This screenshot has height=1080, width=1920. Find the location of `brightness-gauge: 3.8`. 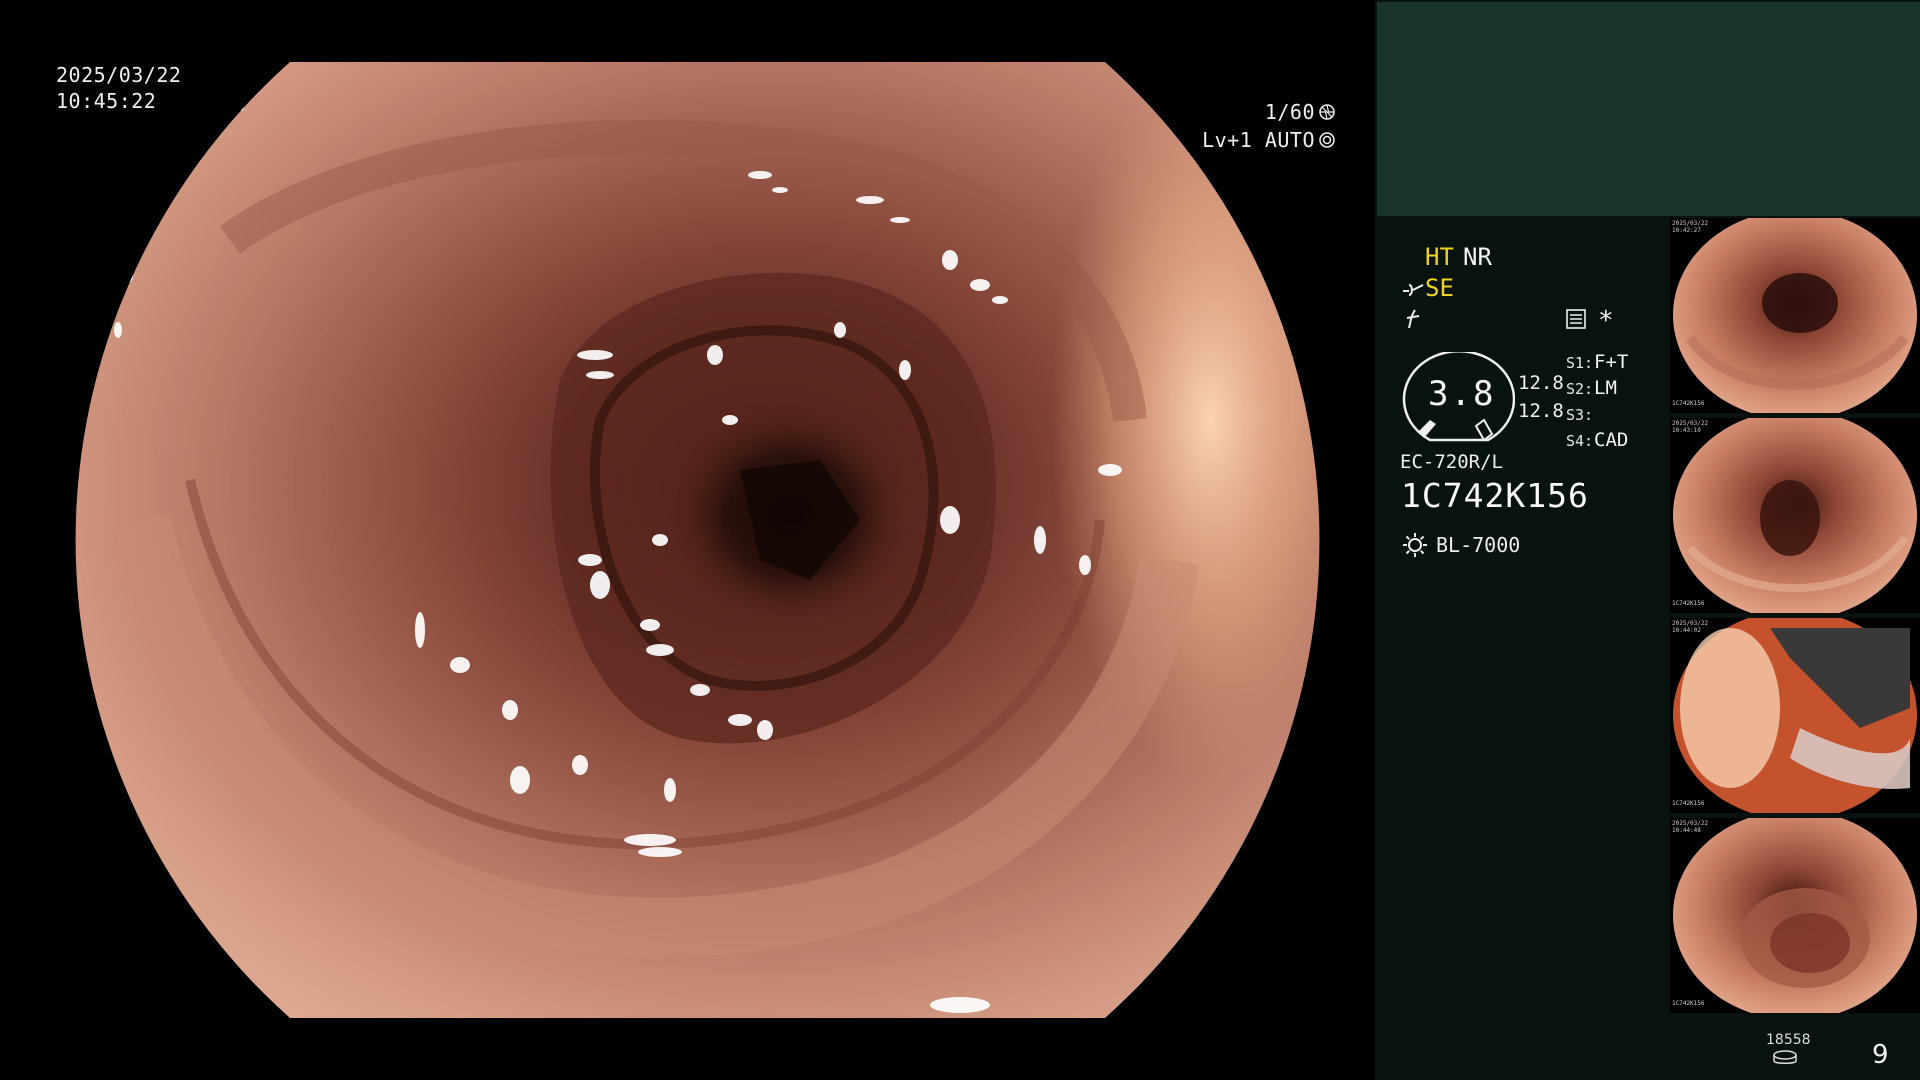

brightness-gauge: 3.8 is located at coordinates (1458, 397).